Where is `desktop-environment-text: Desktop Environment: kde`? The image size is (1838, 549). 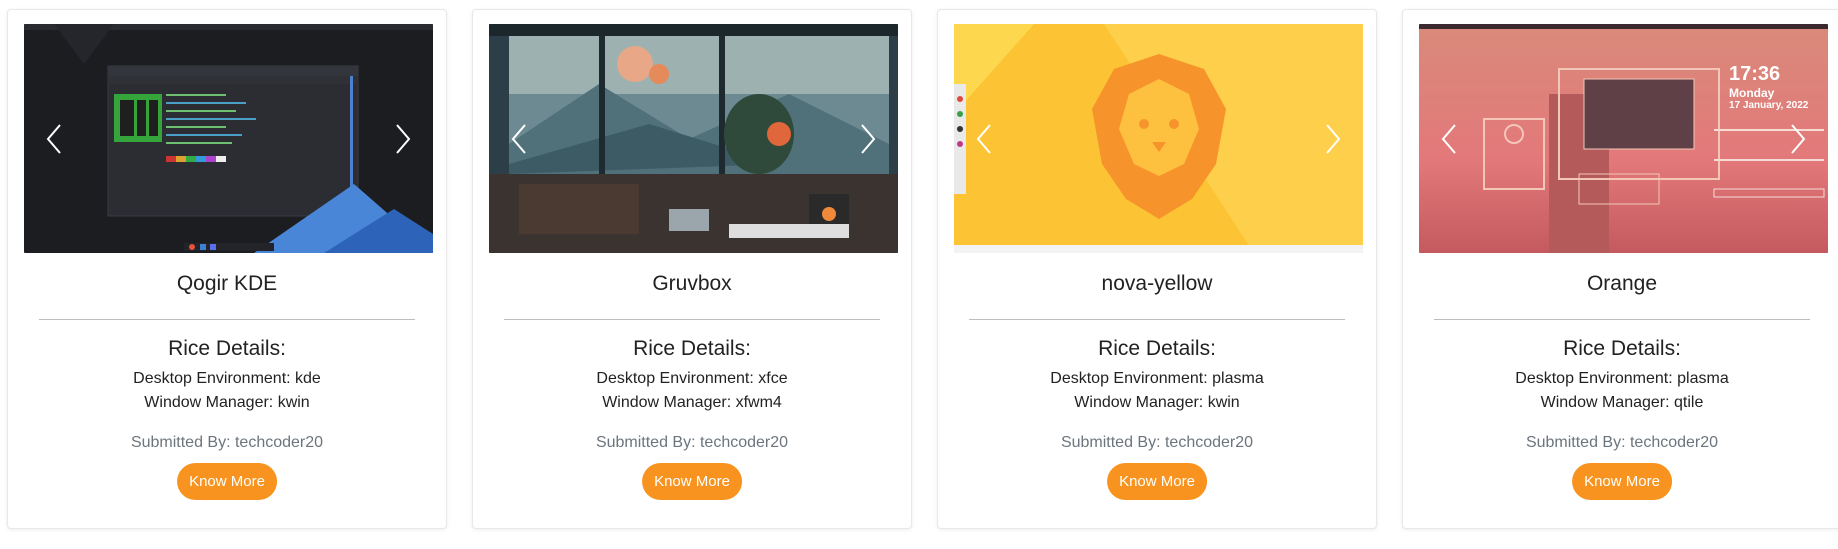
desktop-environment-text: Desktop Environment: kde is located at coordinates (227, 378).